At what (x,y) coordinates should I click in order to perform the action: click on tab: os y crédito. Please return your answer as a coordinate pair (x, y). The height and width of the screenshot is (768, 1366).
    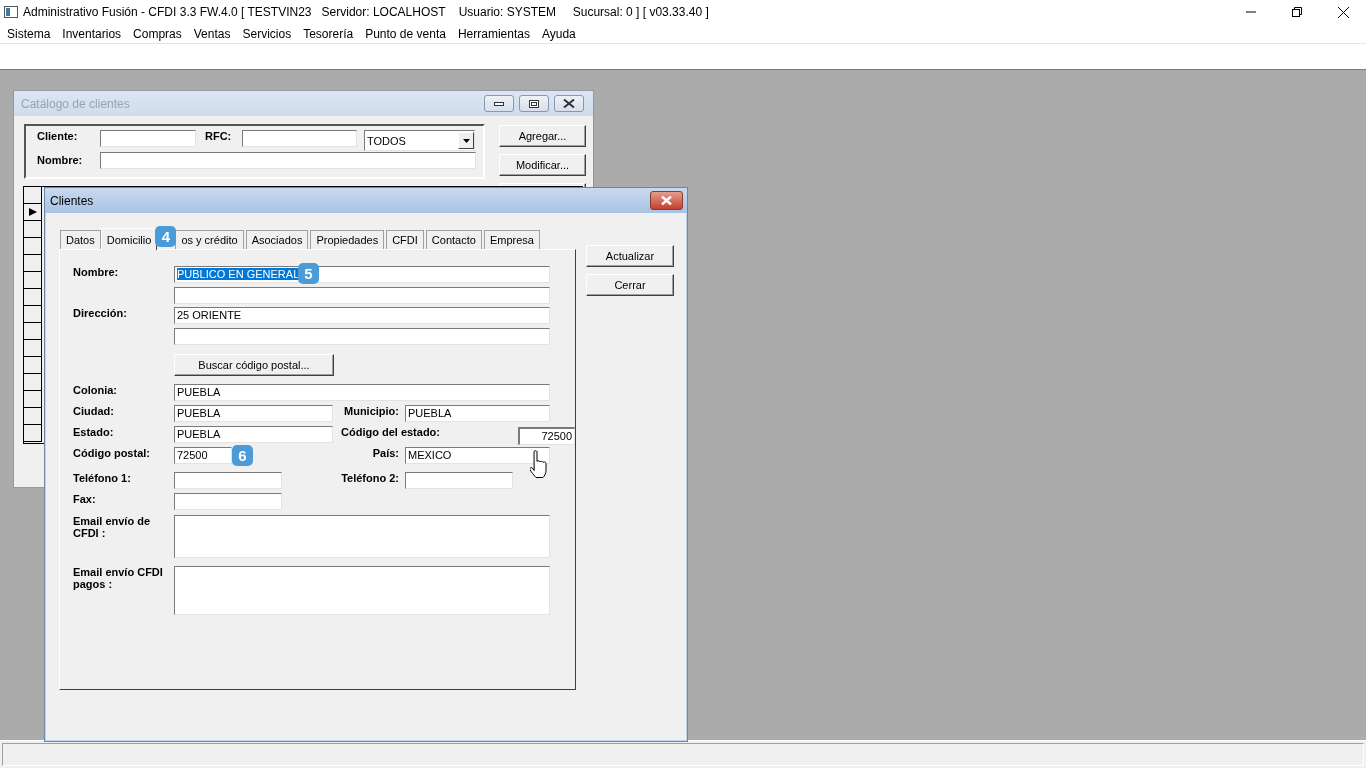
    Looking at the image, I should click on (209, 239).